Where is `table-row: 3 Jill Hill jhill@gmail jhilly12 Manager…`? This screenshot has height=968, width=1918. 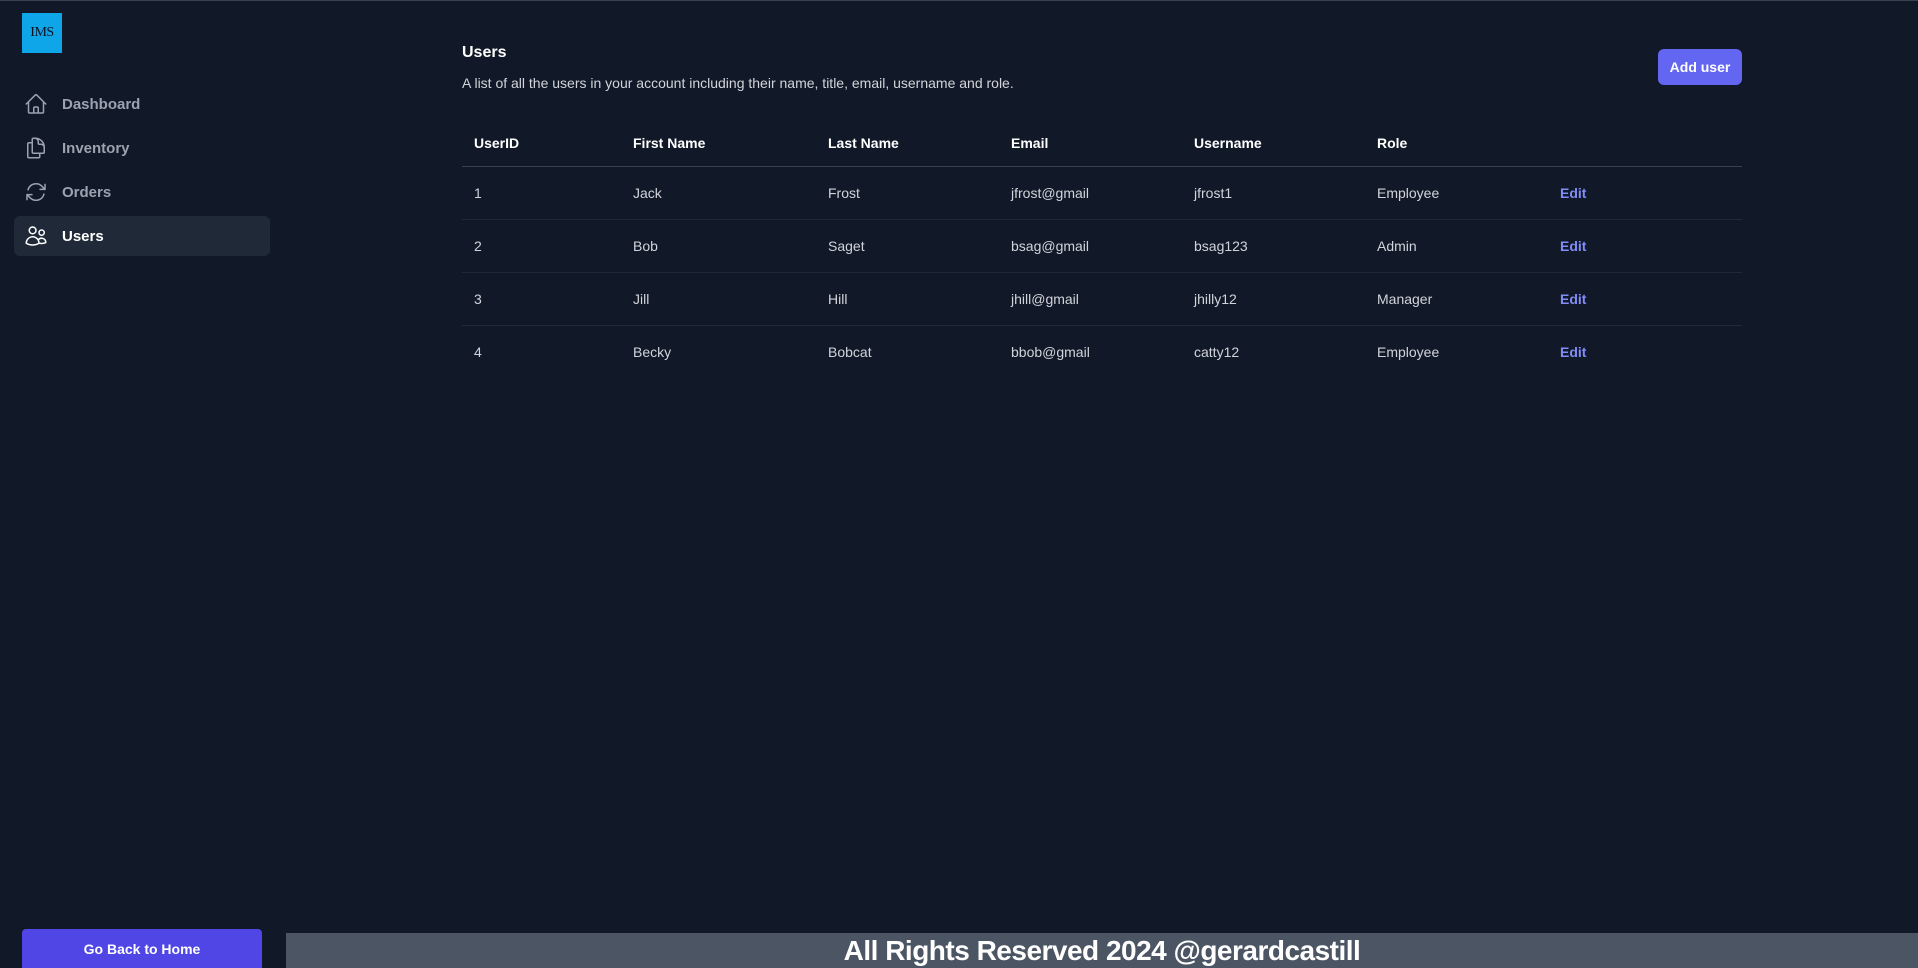 table-row: 3 Jill Hill jhill@gmail jhilly12 Manager… is located at coordinates (1102, 299).